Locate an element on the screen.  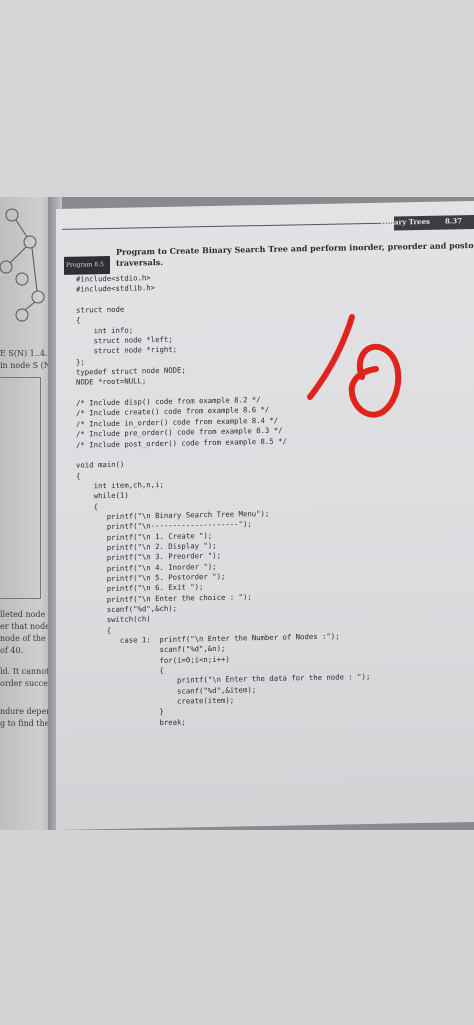
left-text-line: g to find the is located at coordinates (25, 723).